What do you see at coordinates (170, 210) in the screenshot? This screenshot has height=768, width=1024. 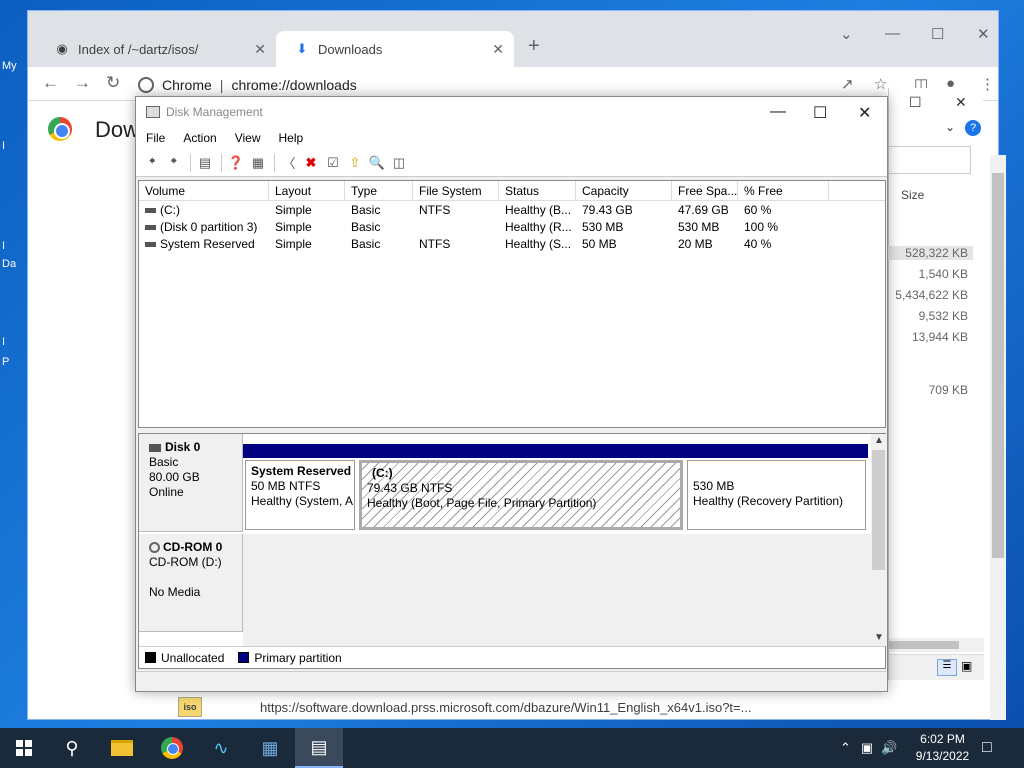 I see `volume-name: (C:)` at bounding box center [170, 210].